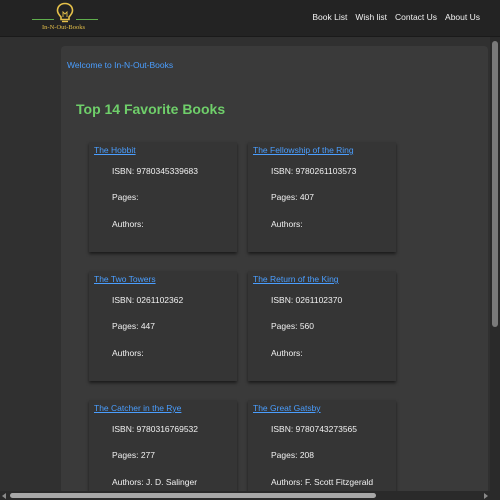 The width and height of the screenshot is (500, 500). Describe the element at coordinates (193, 495) in the screenshot. I see `horizontal-scrollbar-thumb` at that location.